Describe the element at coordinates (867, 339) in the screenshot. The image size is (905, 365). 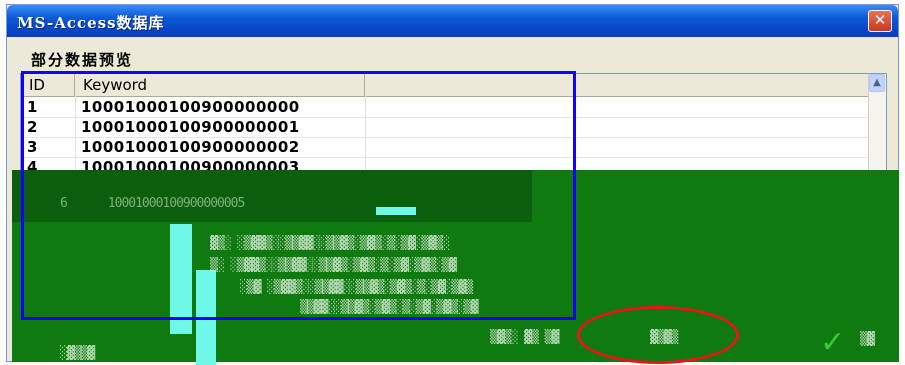
I see `glitch-artifact: ▒▓` at that location.